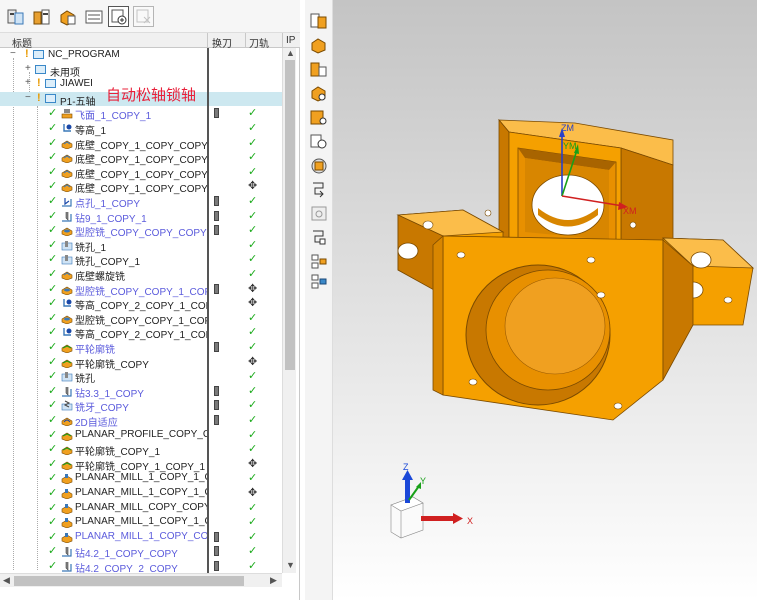 This screenshot has width=757, height=600. I want to click on list-output-icon, so click(319, 281).